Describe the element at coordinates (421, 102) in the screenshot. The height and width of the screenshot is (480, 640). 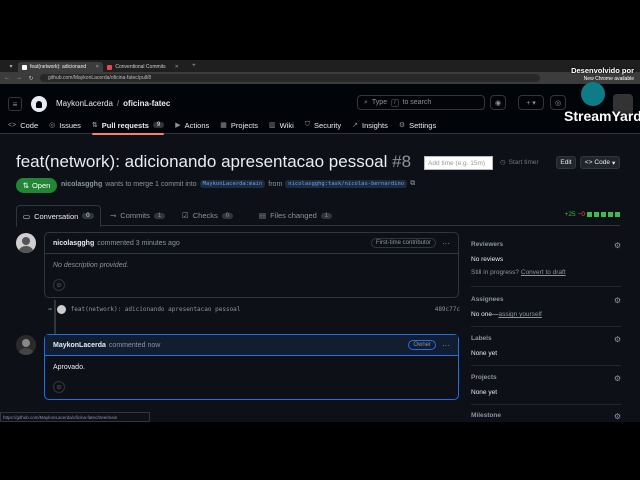
I see `search-input: ⌕ Type / to search` at that location.